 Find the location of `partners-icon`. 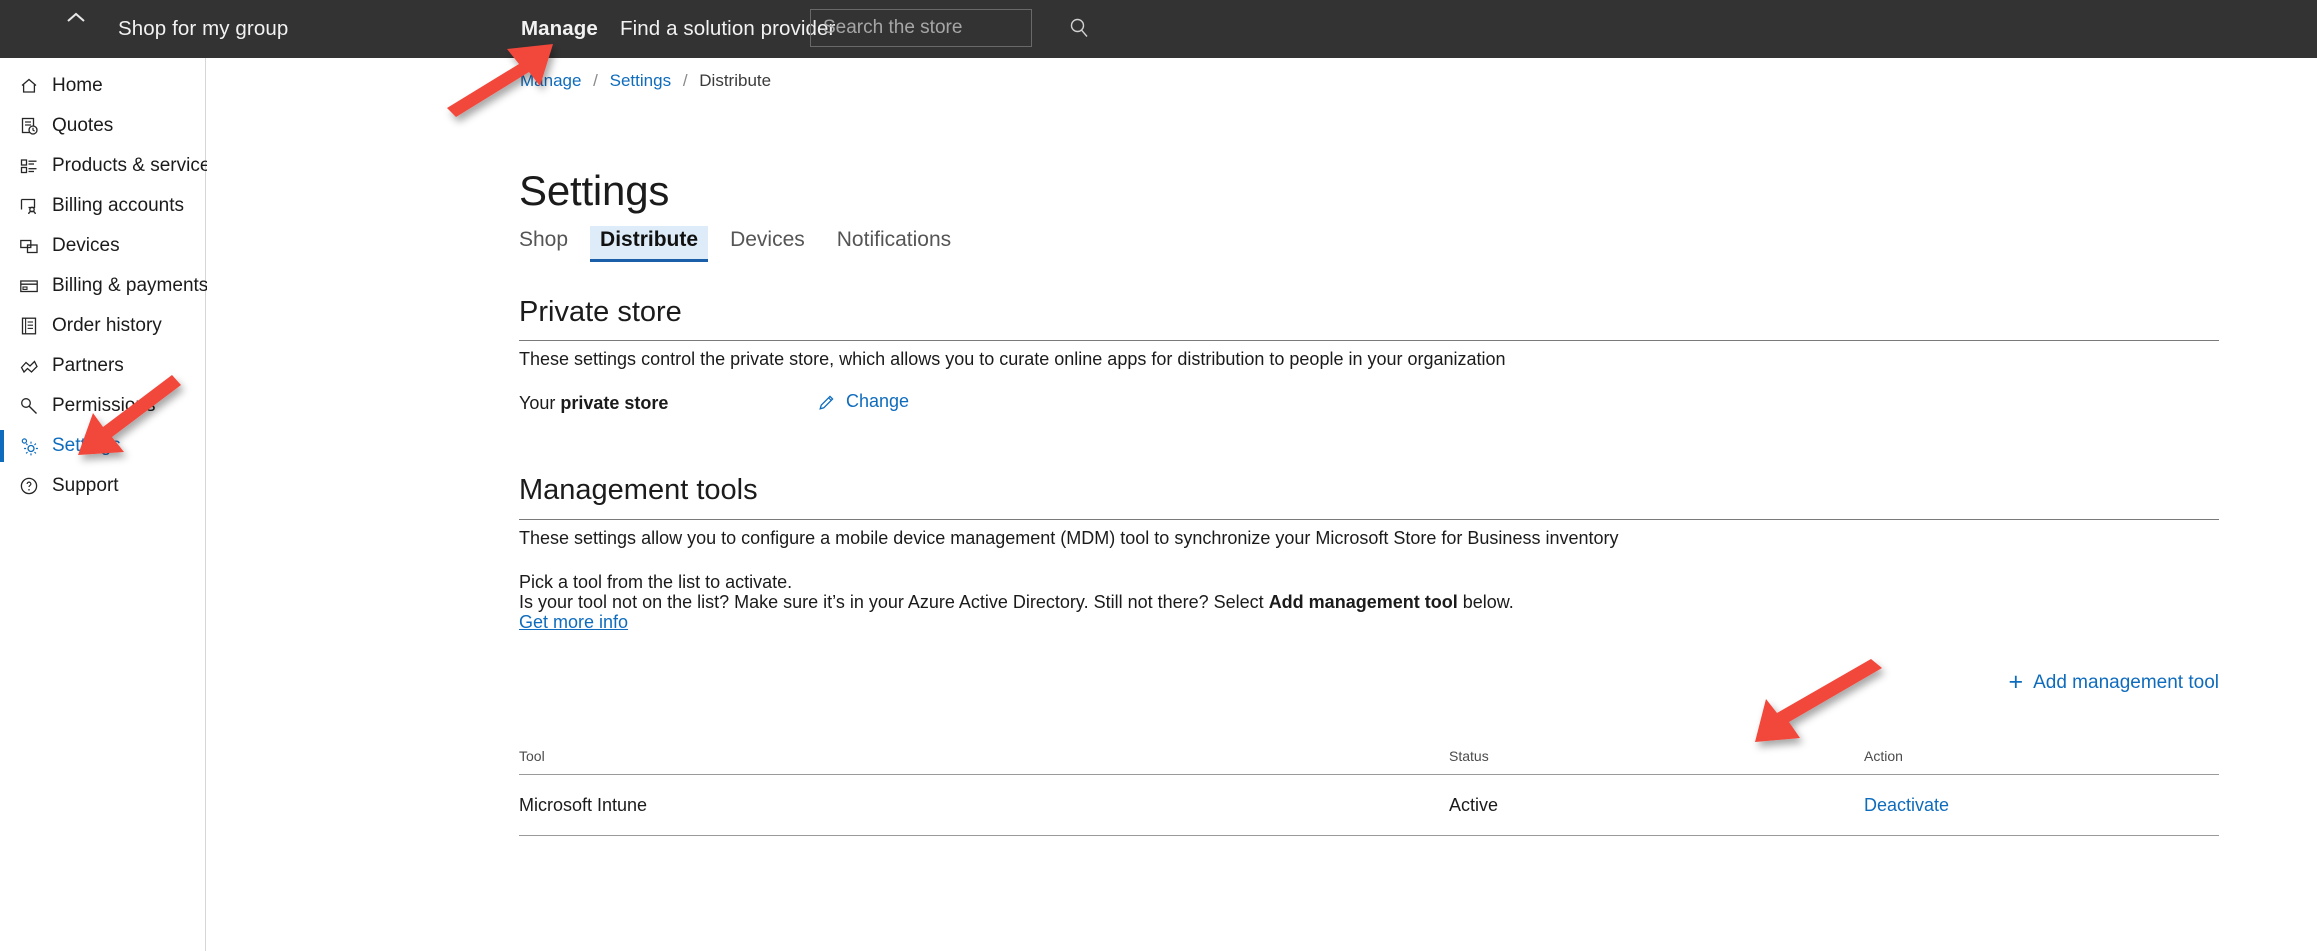

partners-icon is located at coordinates (29, 366).